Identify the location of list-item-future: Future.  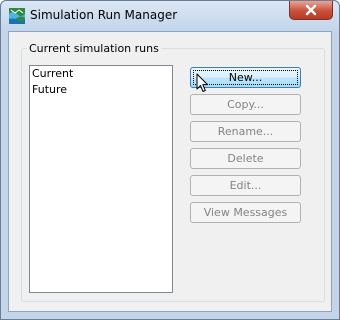
(101, 90).